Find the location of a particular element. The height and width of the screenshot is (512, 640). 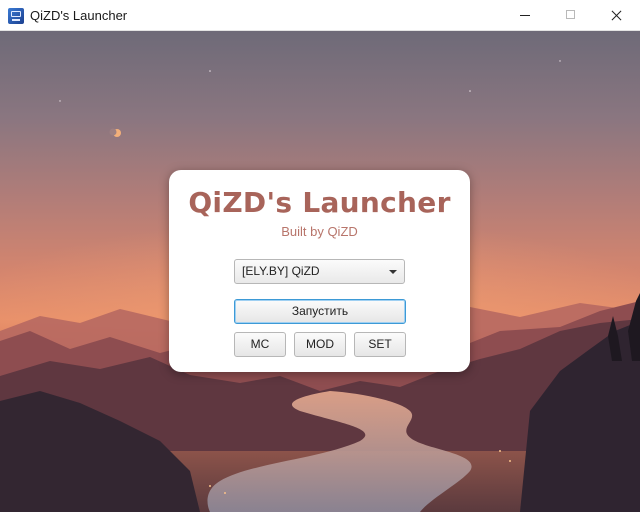

maximize-icon is located at coordinates (571, 15).